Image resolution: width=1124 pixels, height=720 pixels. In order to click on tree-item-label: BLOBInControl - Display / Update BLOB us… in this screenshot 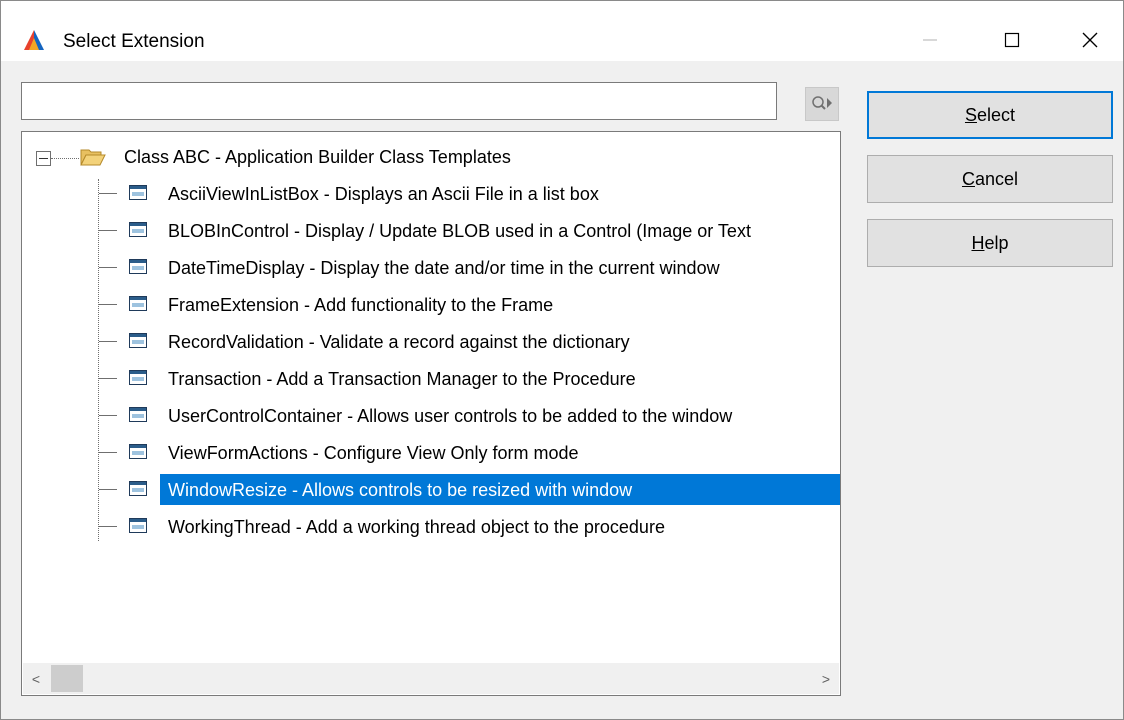, I will do `click(459, 231)`.